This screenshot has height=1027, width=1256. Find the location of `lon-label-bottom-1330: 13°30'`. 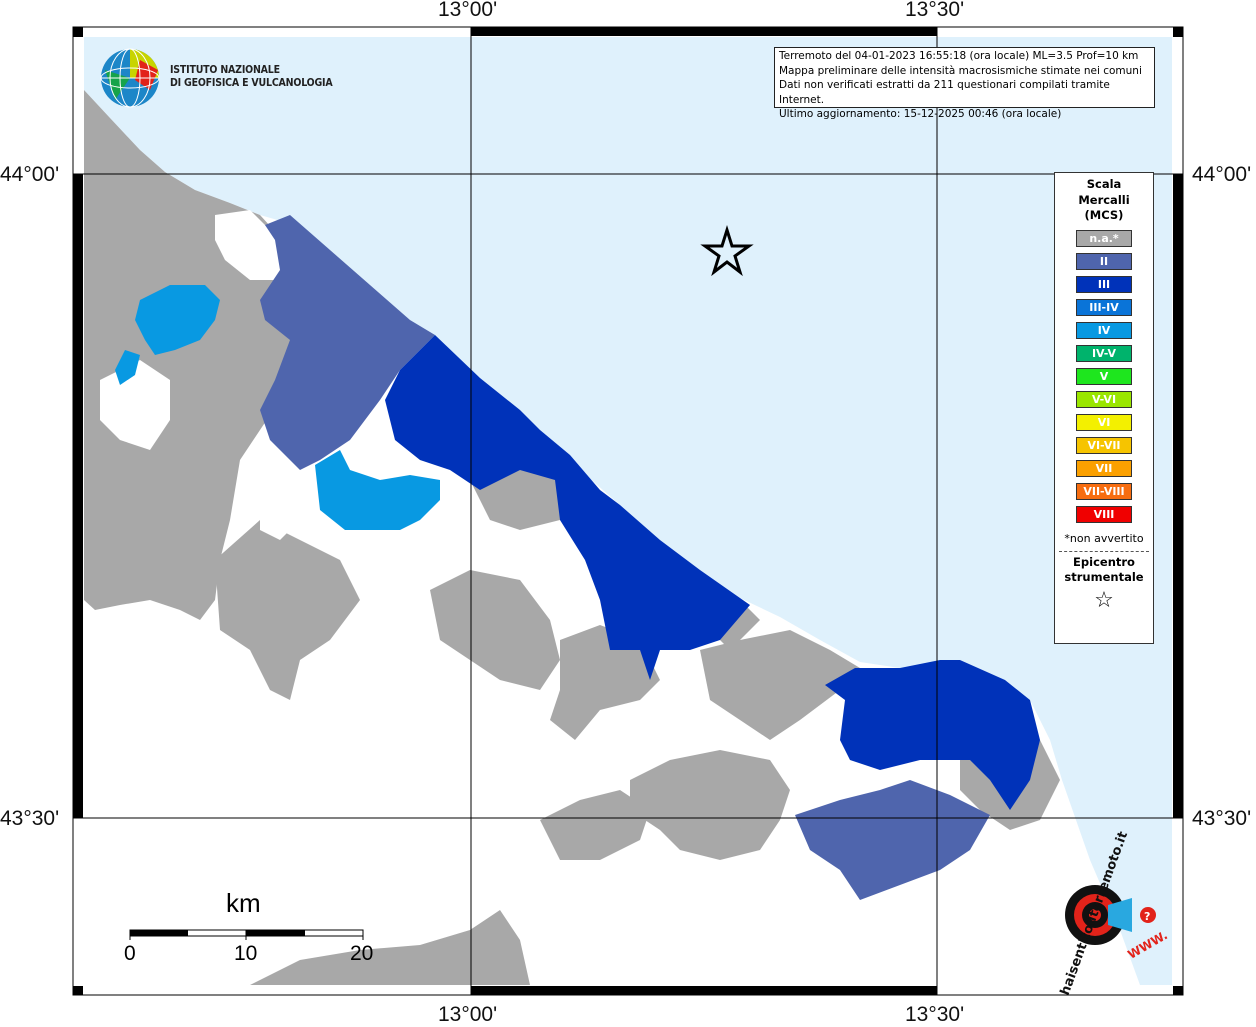

lon-label-bottom-1330: 13°30' is located at coordinates (935, 1014).